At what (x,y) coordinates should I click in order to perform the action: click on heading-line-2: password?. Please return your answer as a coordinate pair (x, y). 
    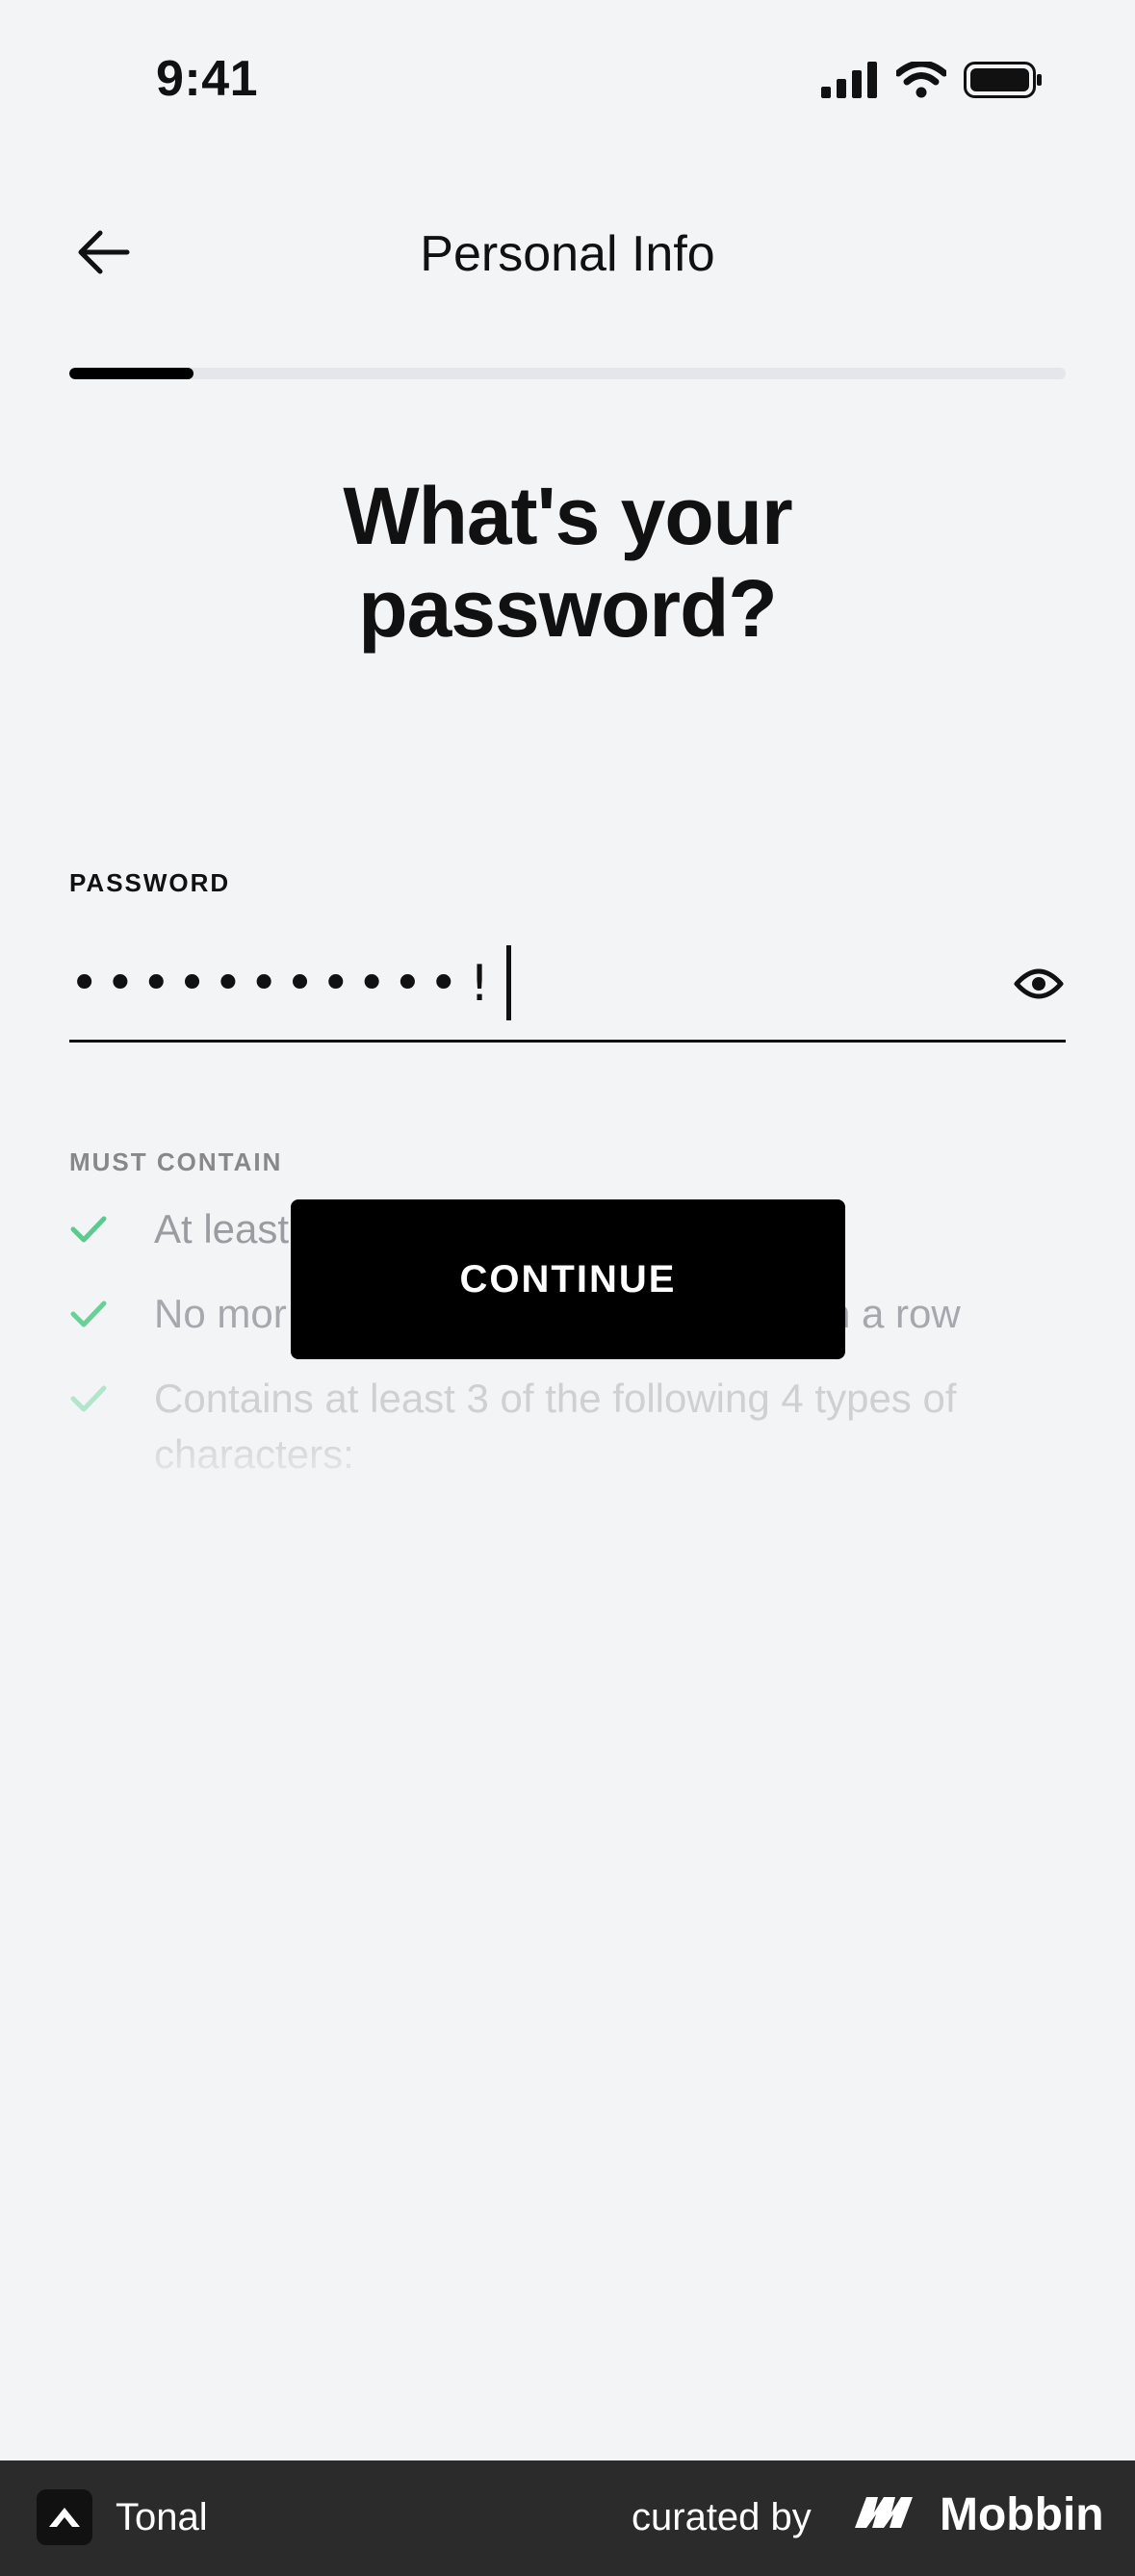
    Looking at the image, I should click on (567, 608).